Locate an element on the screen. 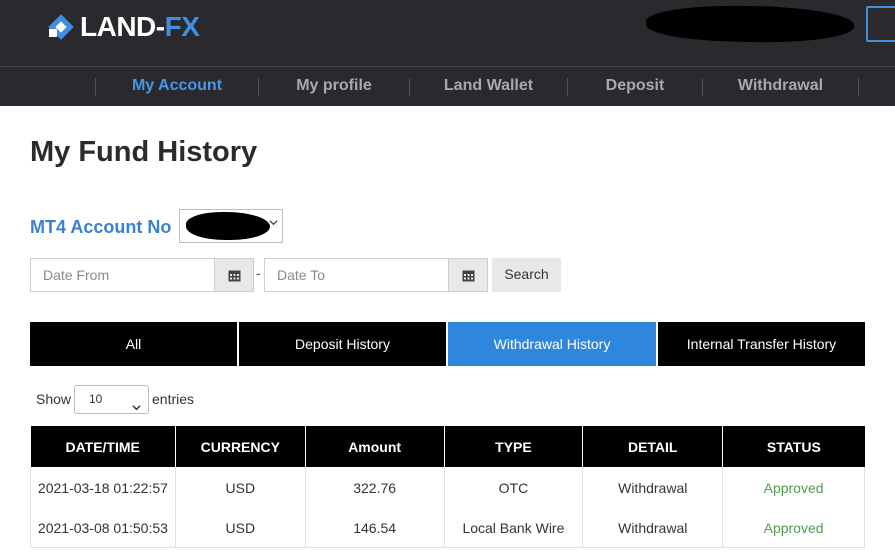  nav-separator is located at coordinates (858, 87).